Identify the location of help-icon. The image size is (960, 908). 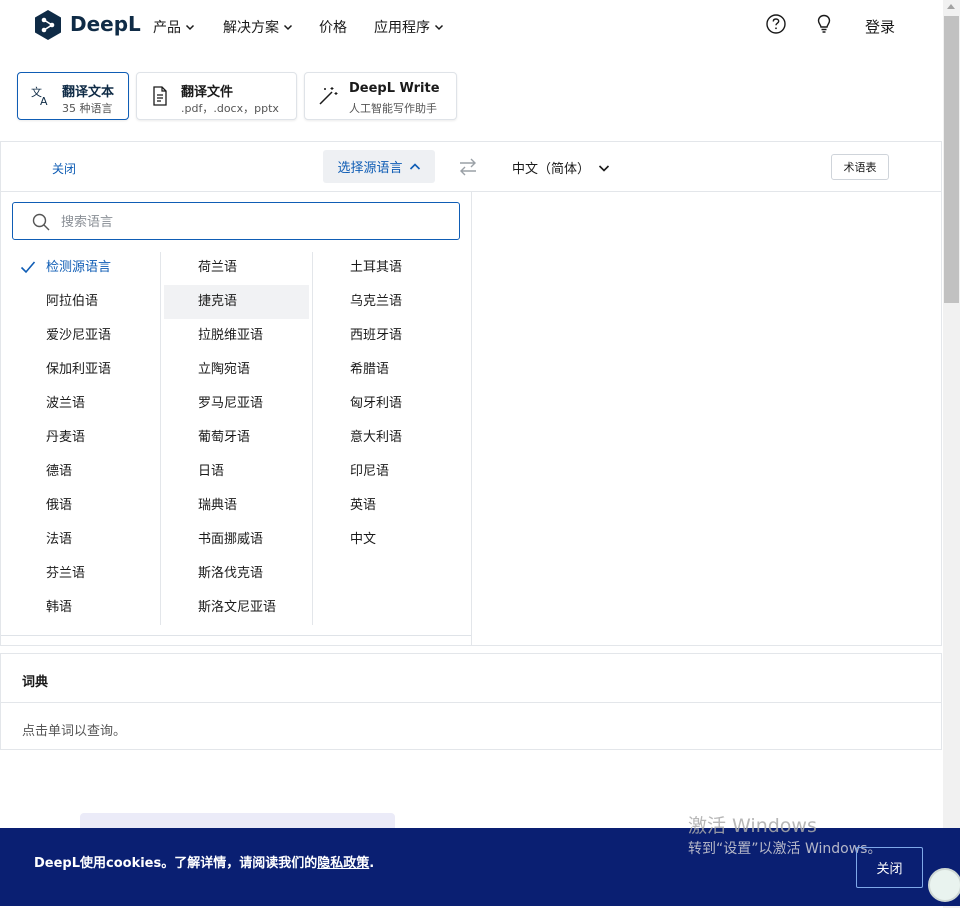
(776, 24).